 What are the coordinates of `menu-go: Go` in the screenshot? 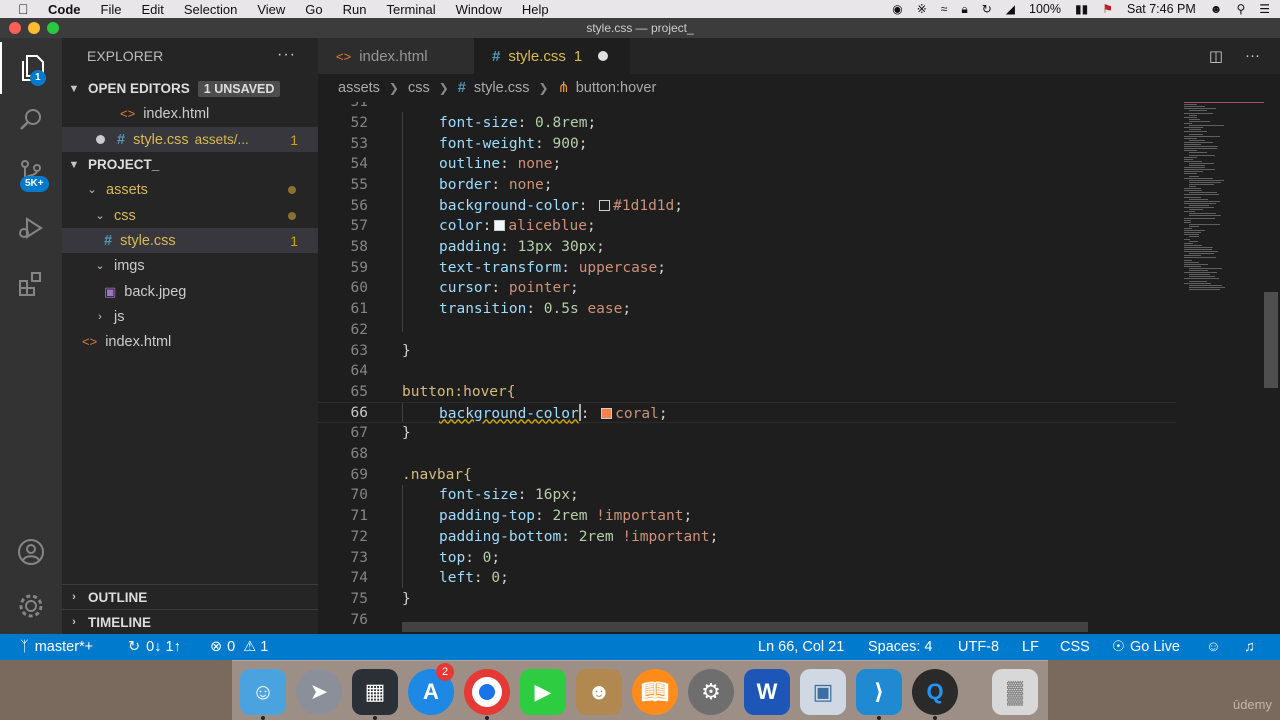 It's located at (313, 9).